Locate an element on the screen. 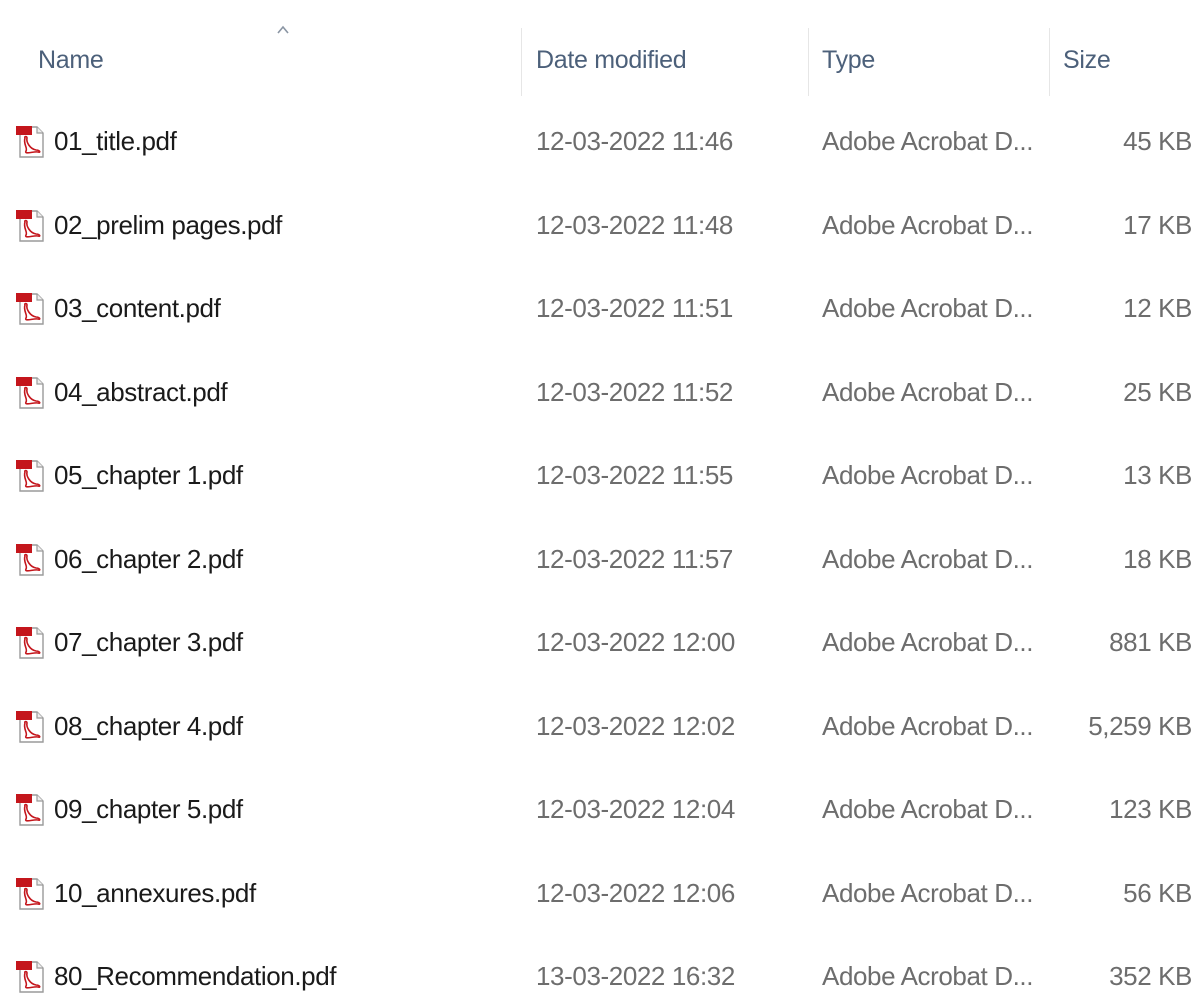 The width and height of the screenshot is (1198, 998). file-date-modified: 12-03-2022 11:51 is located at coordinates (634, 308).